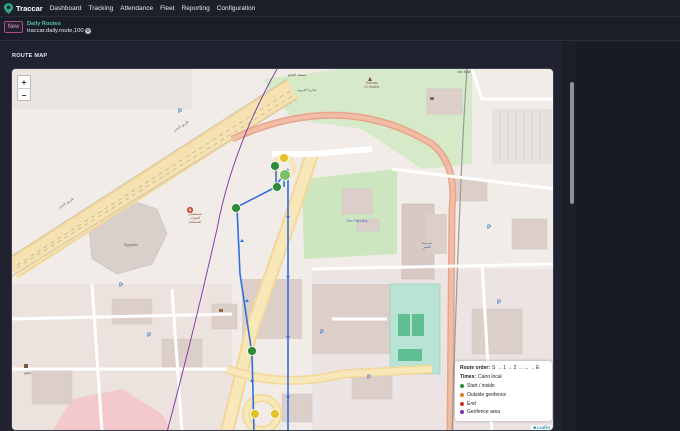 The height and width of the screenshot is (431, 680). I want to click on legend-route-order: Route order: S → 1 → 2 → ... → E, so click(503, 368).